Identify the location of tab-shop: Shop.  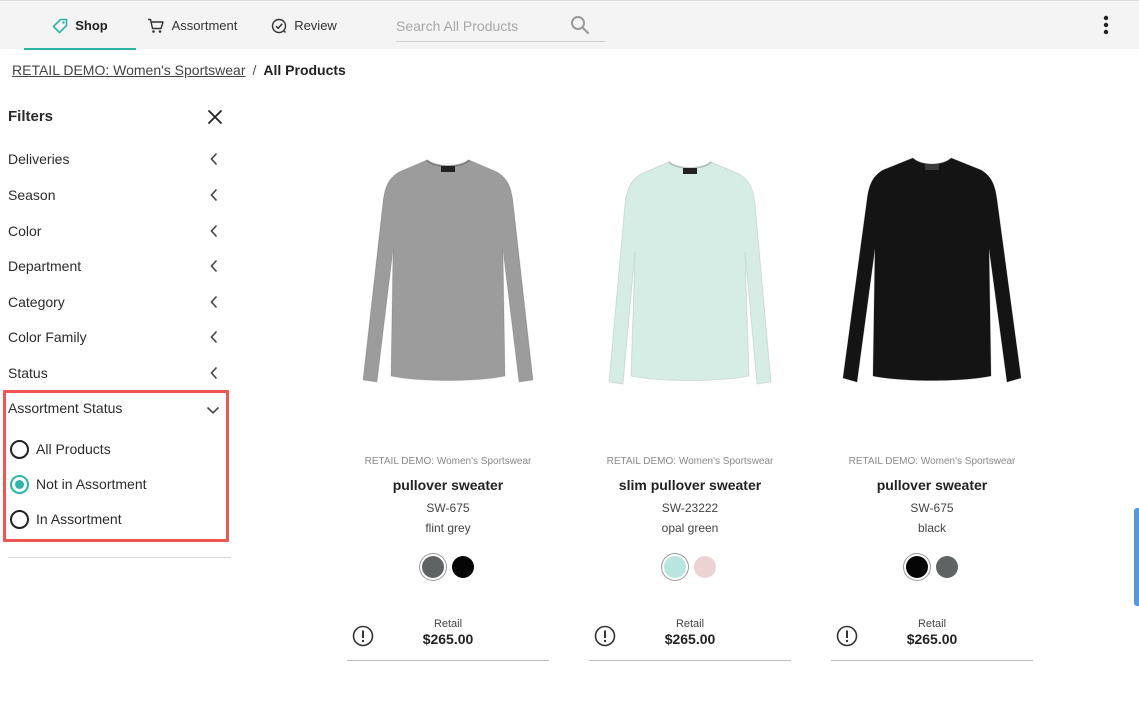
(80, 25).